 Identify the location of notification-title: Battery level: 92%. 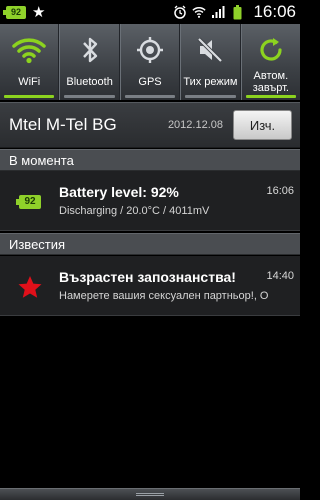
(119, 192).